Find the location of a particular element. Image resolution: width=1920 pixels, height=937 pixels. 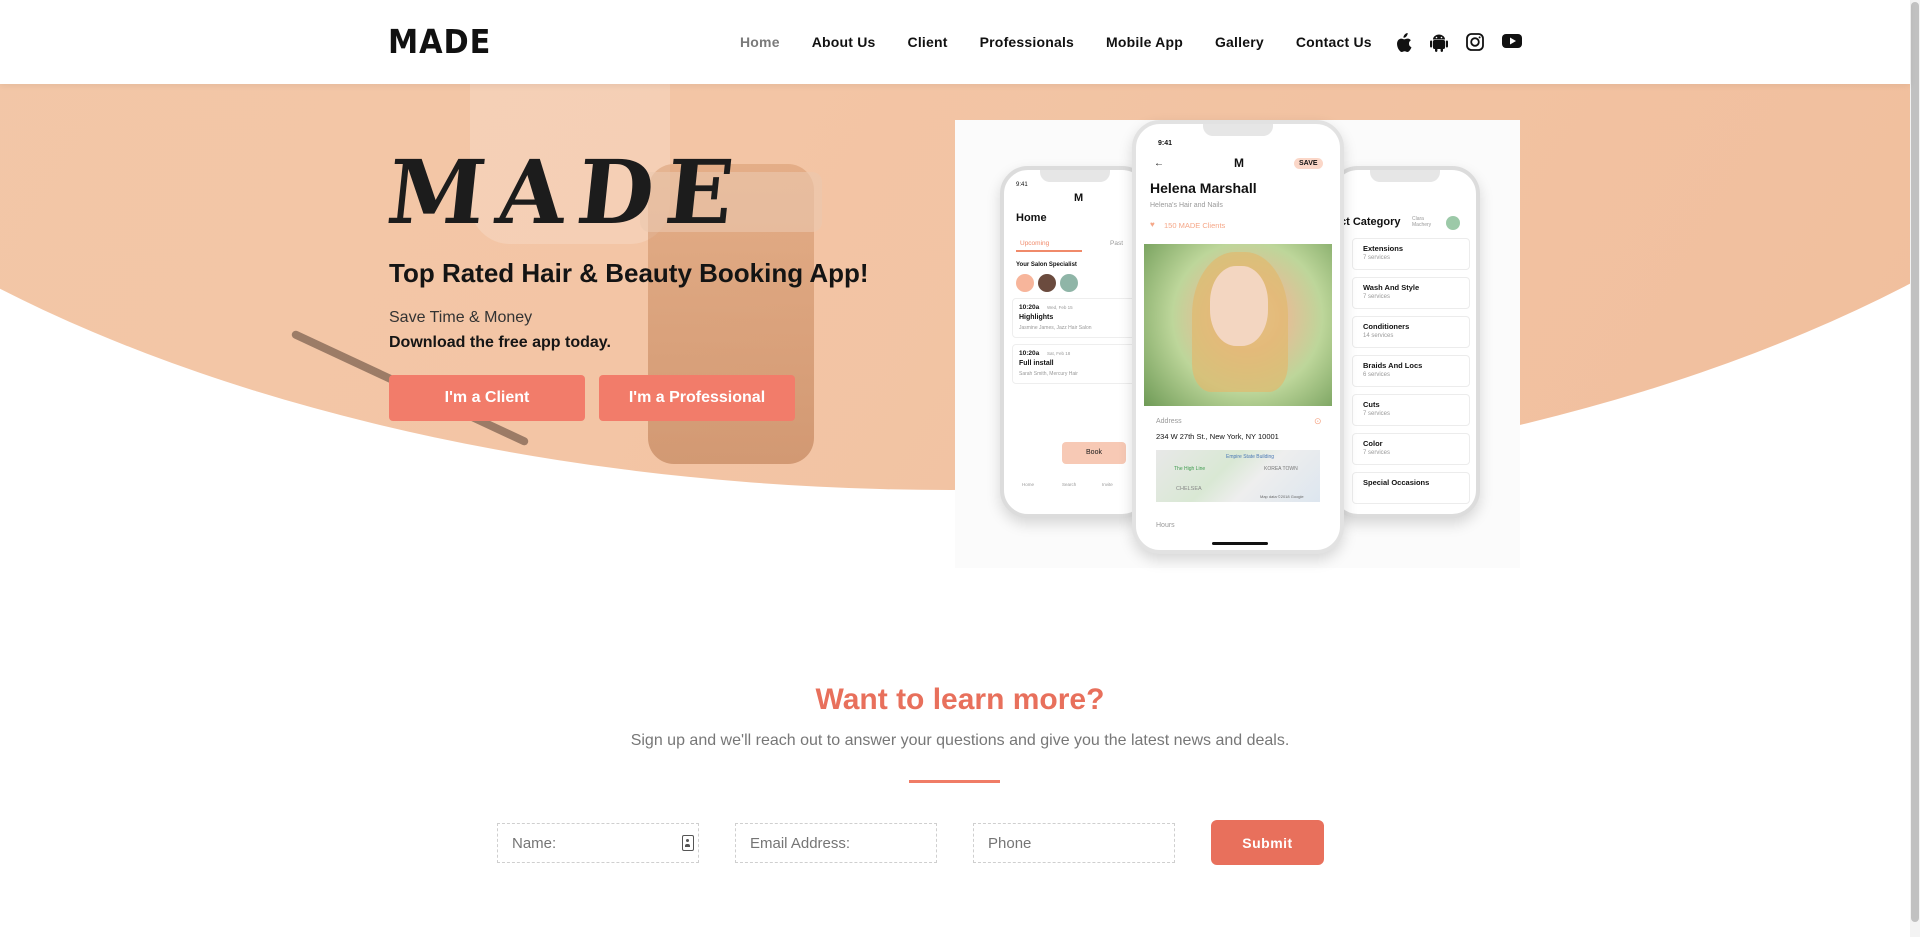

nav-mobile-app: Mobile App is located at coordinates (1144, 42).